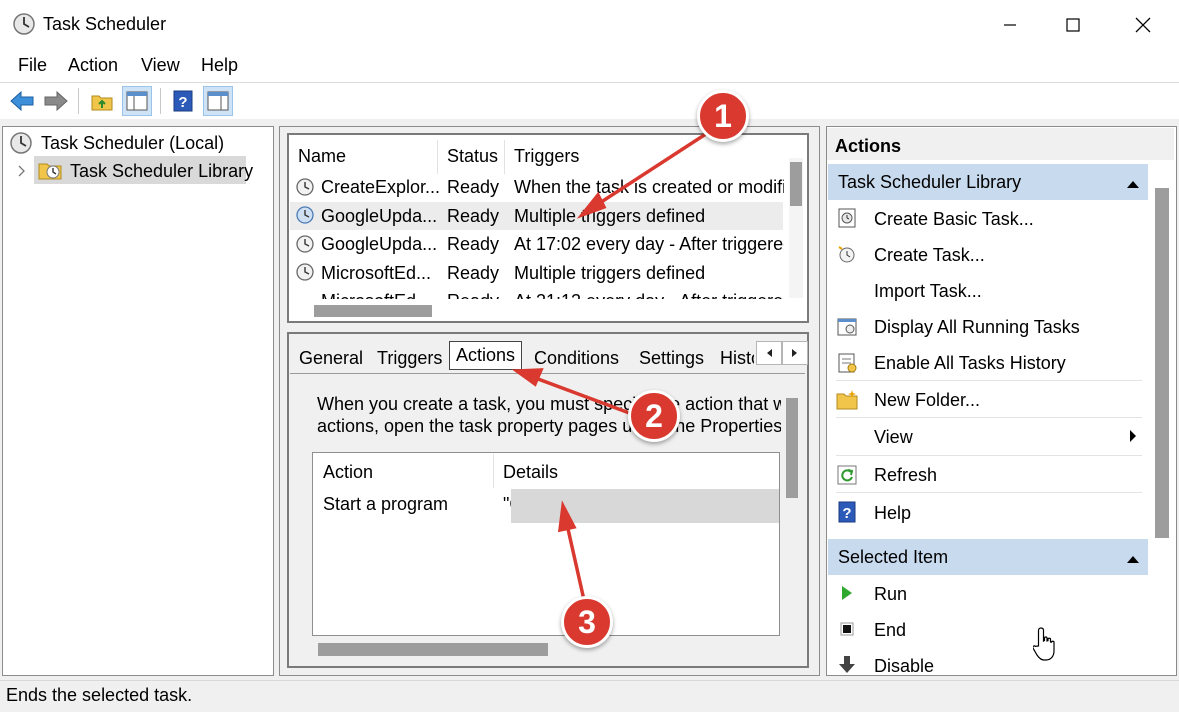 The image size is (1179, 712). I want to click on annotation-badge-2: 2, so click(654, 416).